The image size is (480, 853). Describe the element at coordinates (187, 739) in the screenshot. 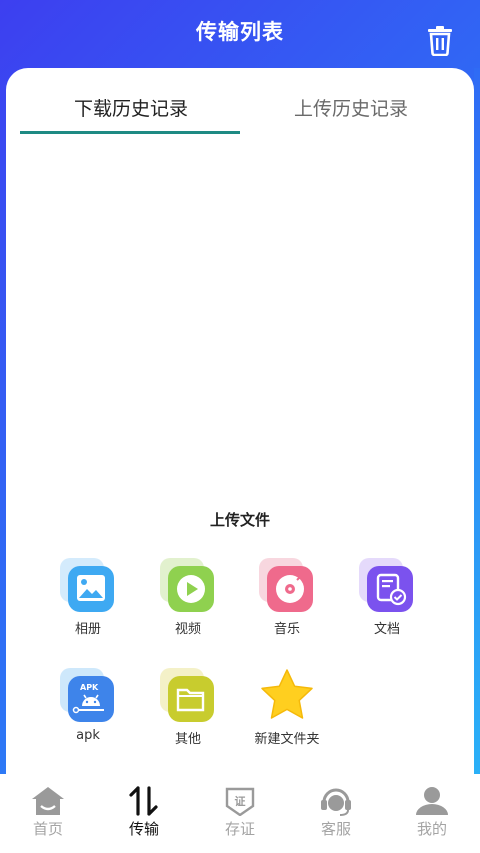

I see `upload-item-label: 其他` at that location.